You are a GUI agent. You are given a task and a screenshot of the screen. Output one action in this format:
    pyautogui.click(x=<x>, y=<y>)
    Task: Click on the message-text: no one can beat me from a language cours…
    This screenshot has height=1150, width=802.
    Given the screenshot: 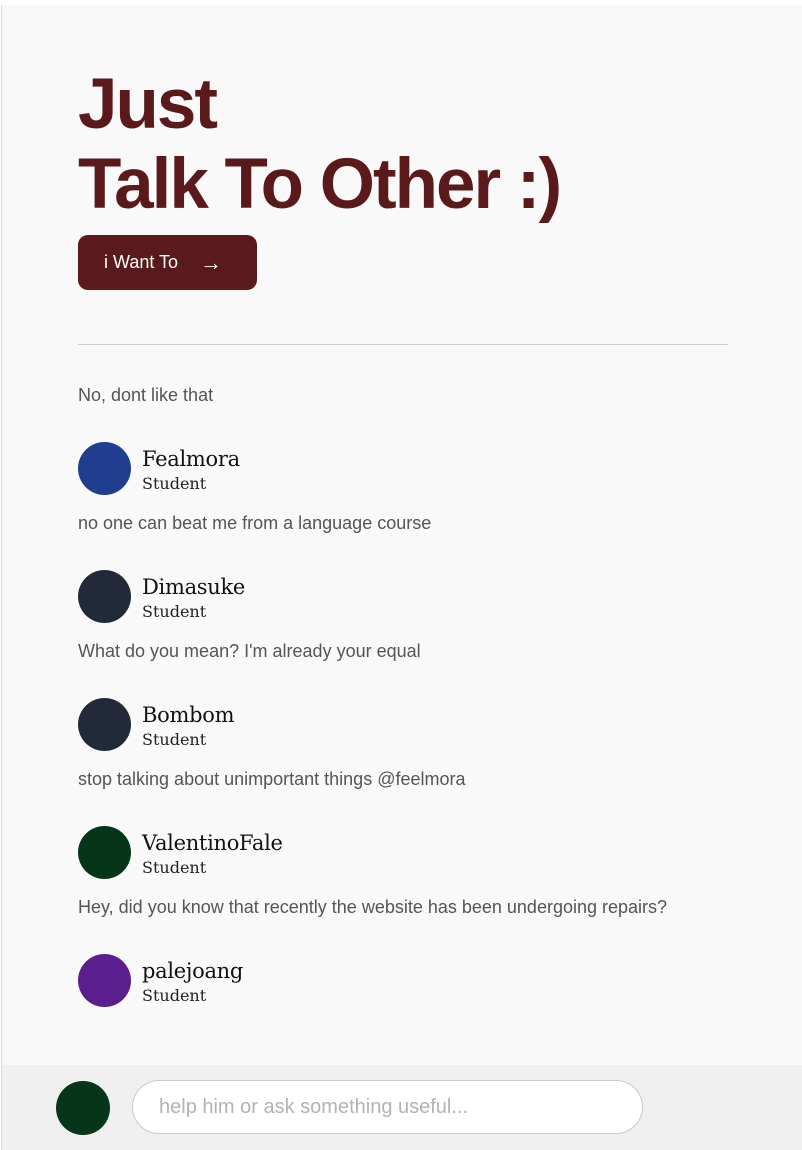 What is the action you would take?
    pyautogui.click(x=255, y=523)
    